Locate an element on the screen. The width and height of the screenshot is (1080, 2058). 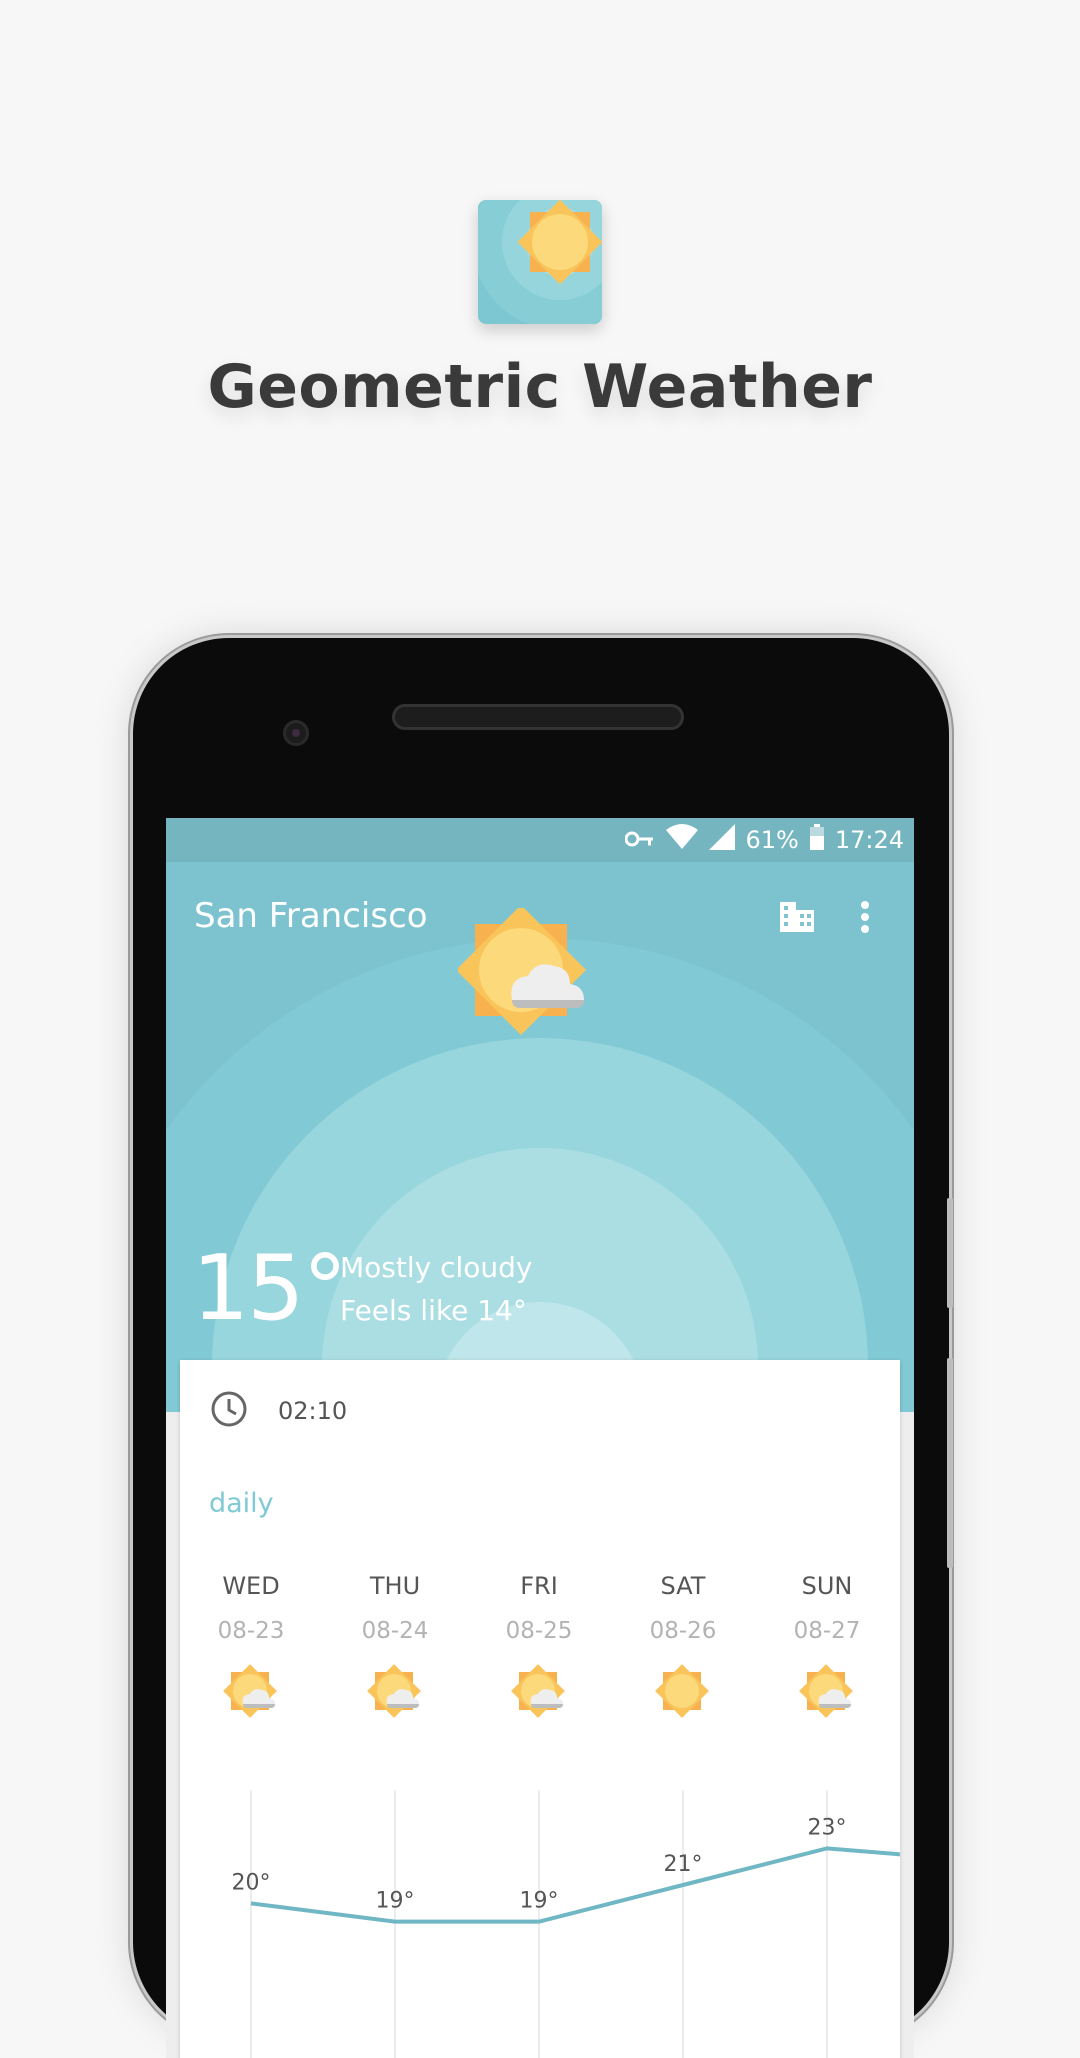
app-title: Geometric Weather is located at coordinates (540, 387).